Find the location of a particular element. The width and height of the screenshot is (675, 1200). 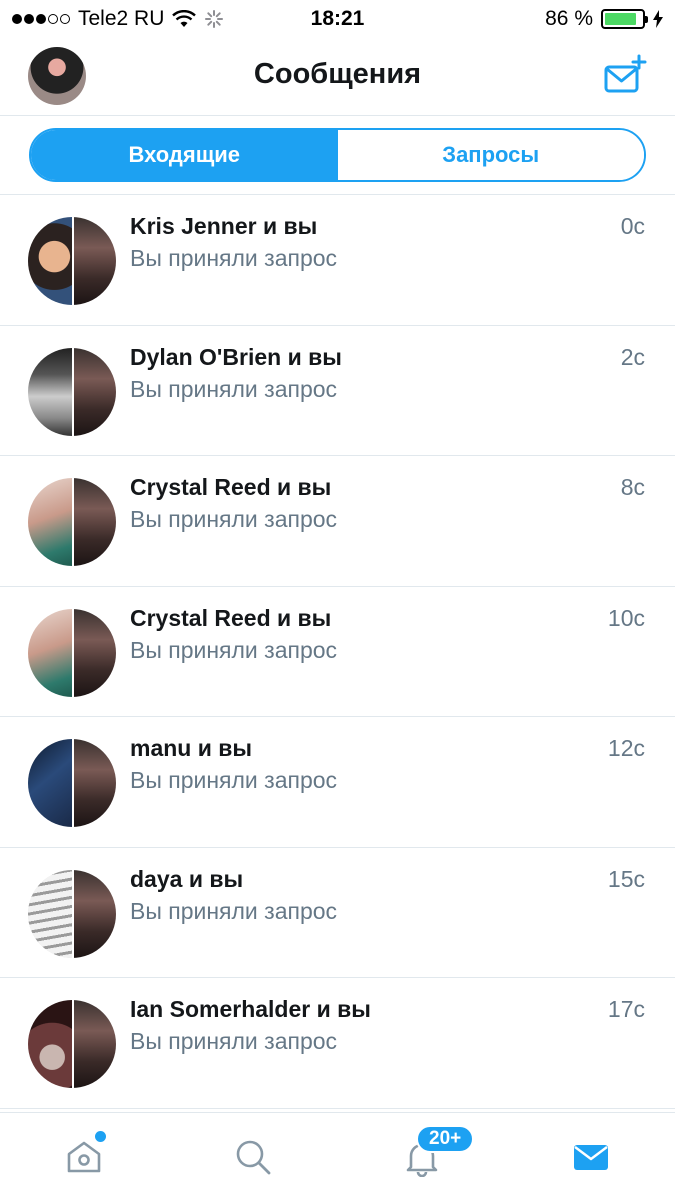

compose-message-icon is located at coordinates (625, 76).